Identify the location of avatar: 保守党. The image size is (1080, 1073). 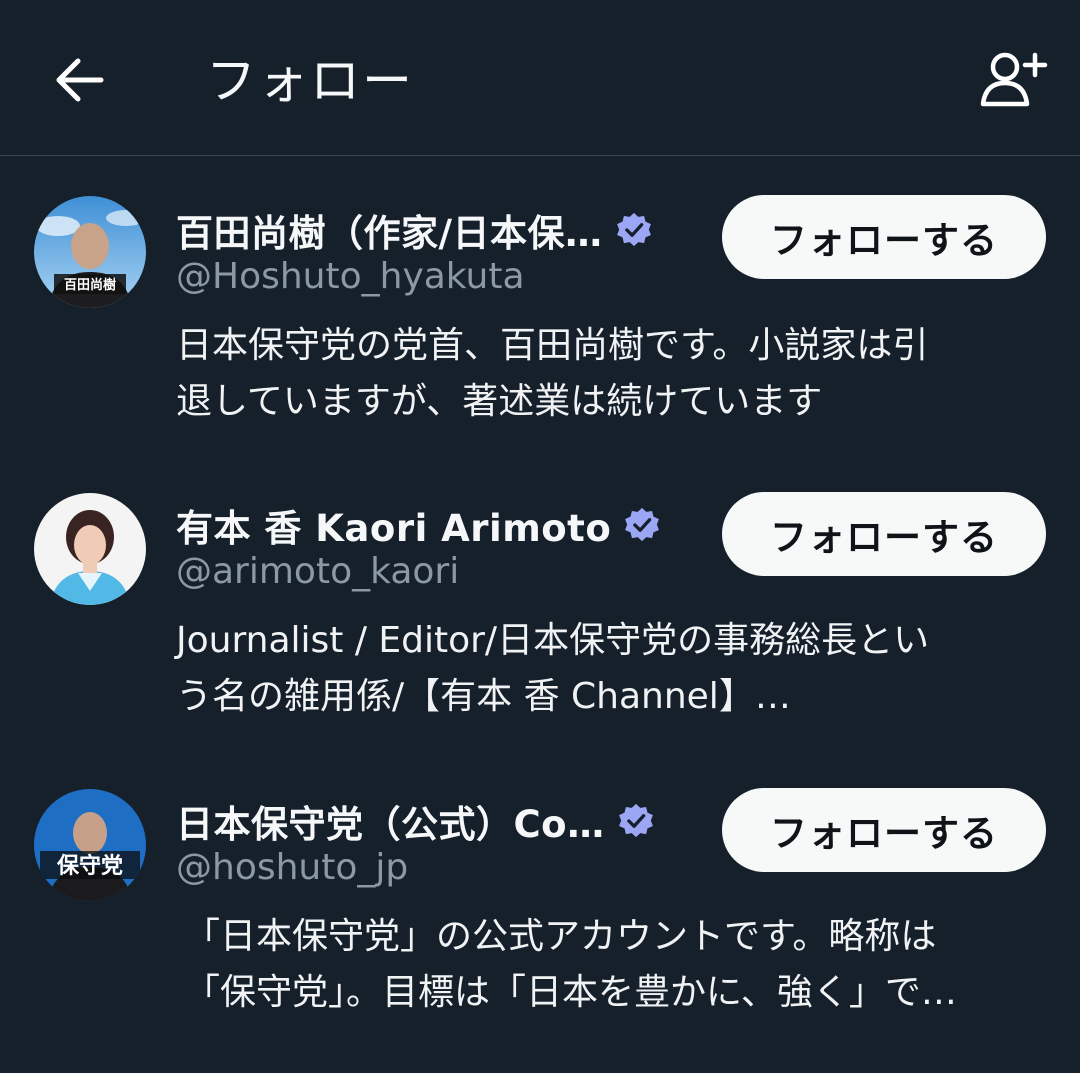
(90, 845).